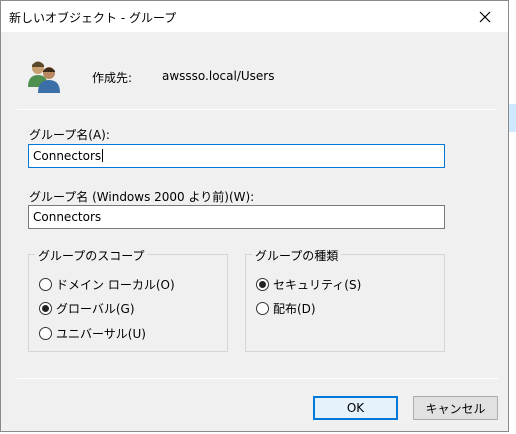 This screenshot has width=516, height=434. Describe the element at coordinates (254, 16) in the screenshot. I see `title-bar: 新しいオブジェクト - グループ` at that location.